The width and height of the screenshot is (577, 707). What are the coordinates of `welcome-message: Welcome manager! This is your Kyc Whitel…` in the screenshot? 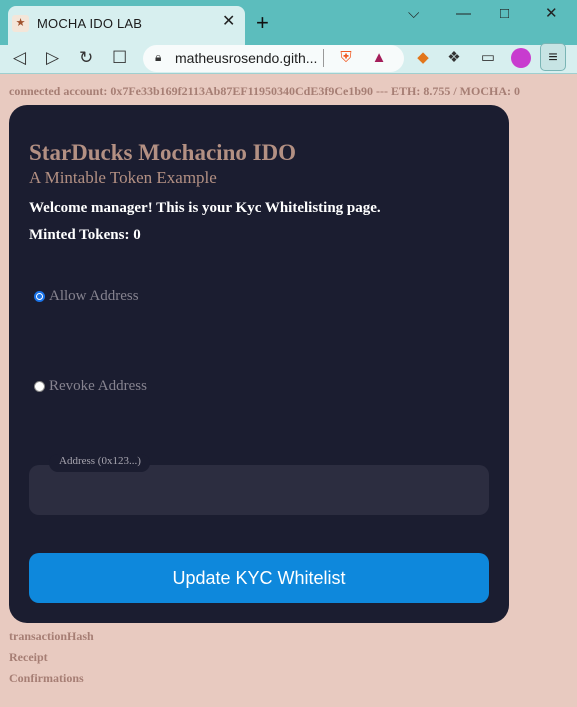 It's located at (205, 208).